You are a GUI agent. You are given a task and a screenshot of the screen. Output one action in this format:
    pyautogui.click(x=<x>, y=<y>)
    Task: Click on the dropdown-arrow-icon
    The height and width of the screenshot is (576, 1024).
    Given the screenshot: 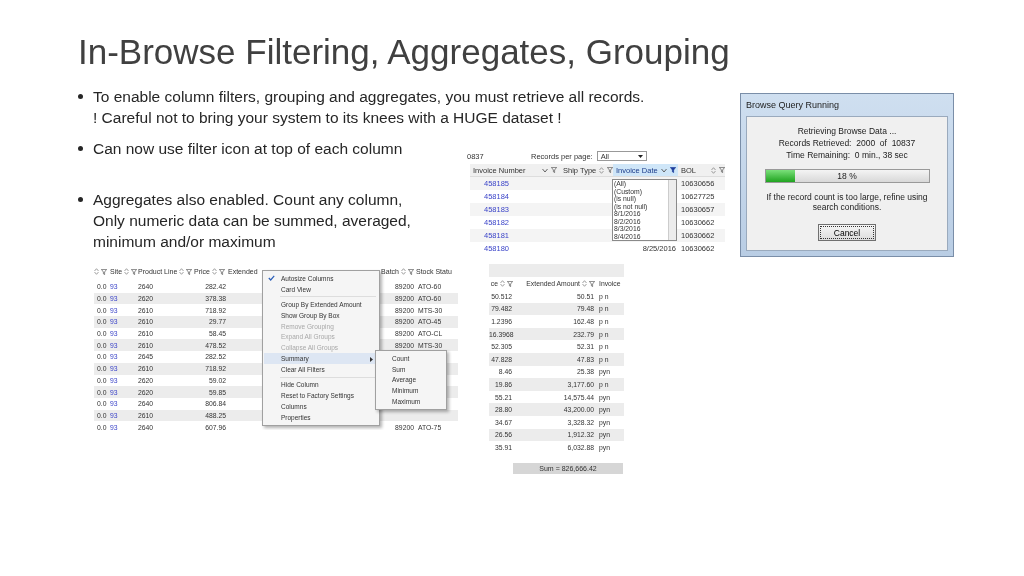 What is the action you would take?
    pyautogui.click(x=640, y=156)
    